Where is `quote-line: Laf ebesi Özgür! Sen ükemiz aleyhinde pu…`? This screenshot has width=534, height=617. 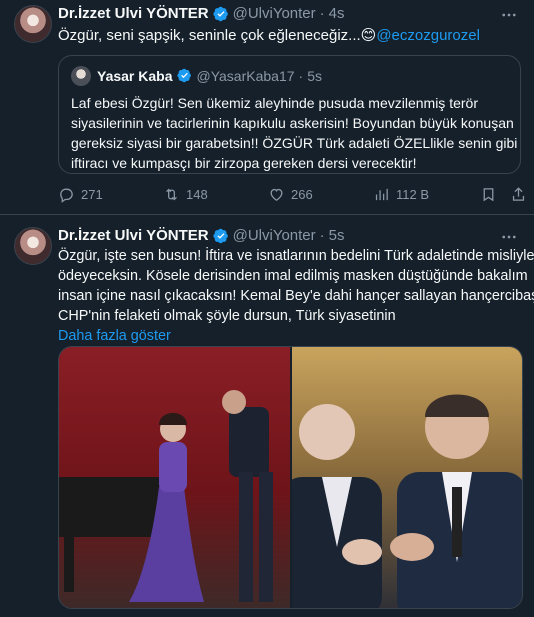 quote-line: Laf ebesi Özgür! Sen ükemiz aleyhinde pu… is located at coordinates (274, 103).